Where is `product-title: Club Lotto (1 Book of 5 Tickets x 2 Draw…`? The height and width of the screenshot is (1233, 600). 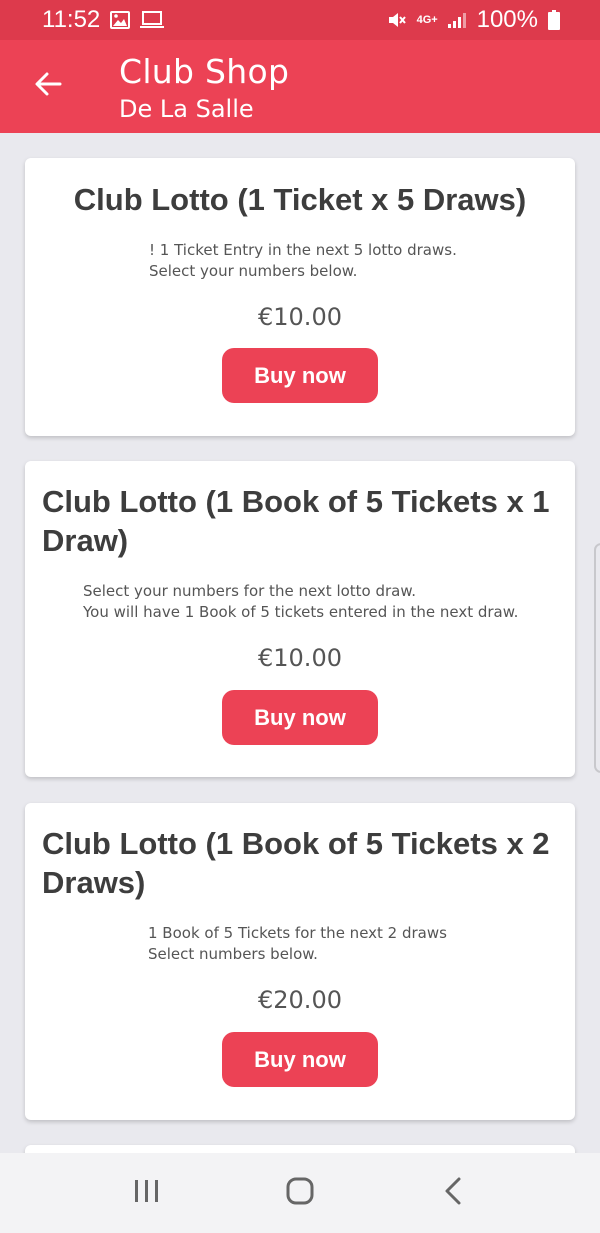
product-title: Club Lotto (1 Book of 5 Tickets x 2 Draw… is located at coordinates (296, 863).